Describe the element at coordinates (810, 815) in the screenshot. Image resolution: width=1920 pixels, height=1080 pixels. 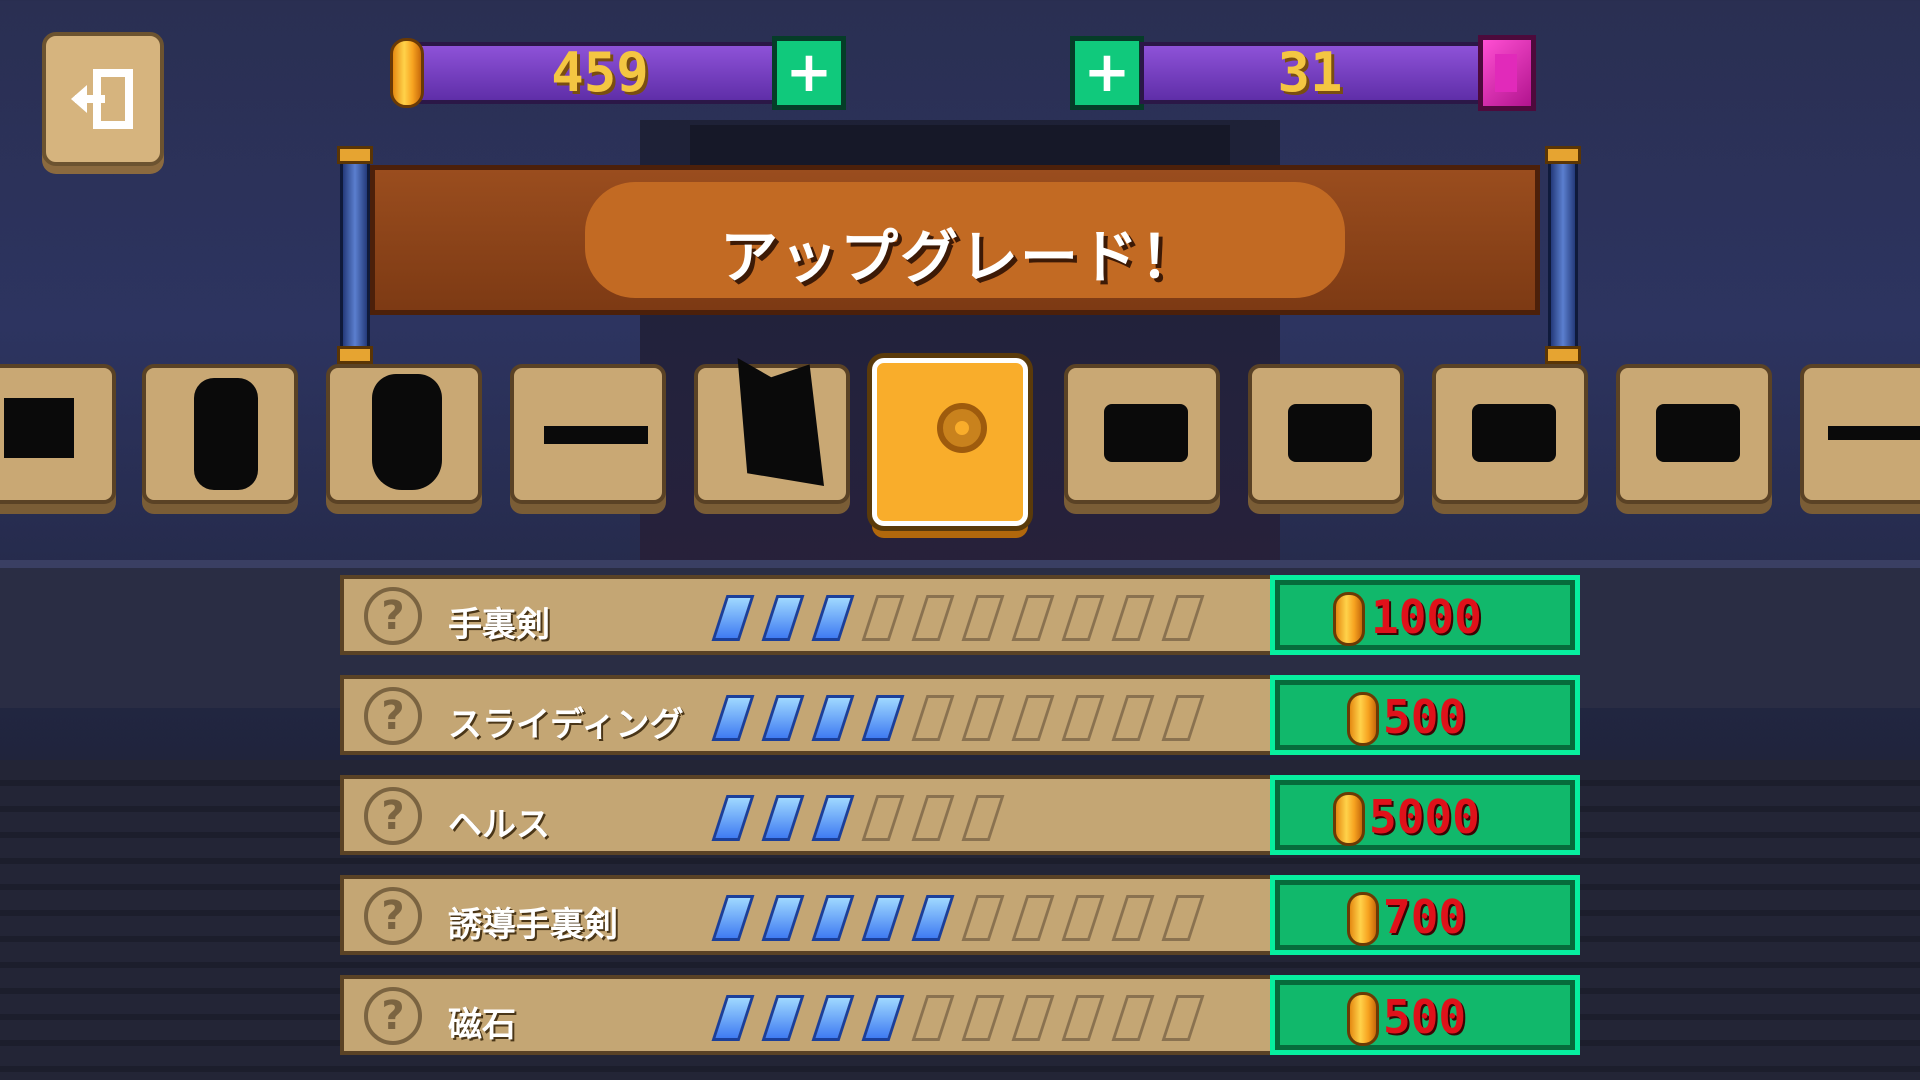
I see `upgrade-row-panel: ? ヘルス` at that location.